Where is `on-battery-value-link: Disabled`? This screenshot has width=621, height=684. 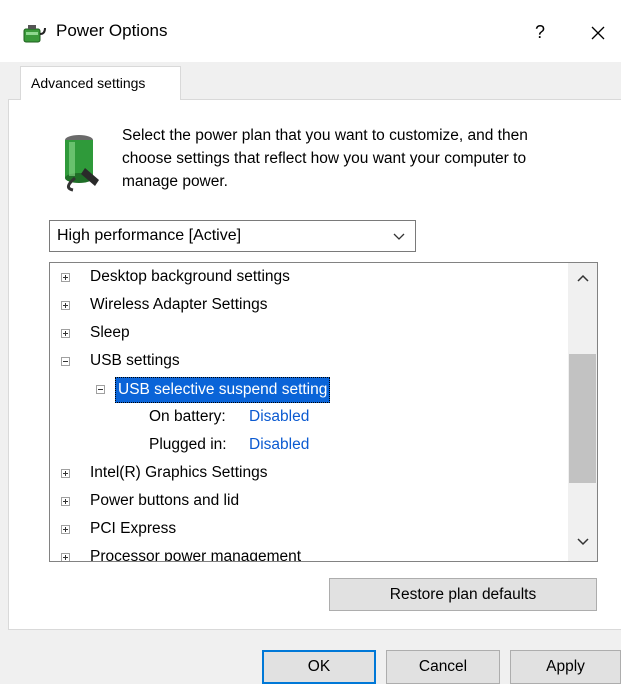
on-battery-value-link: Disabled is located at coordinates (279, 417).